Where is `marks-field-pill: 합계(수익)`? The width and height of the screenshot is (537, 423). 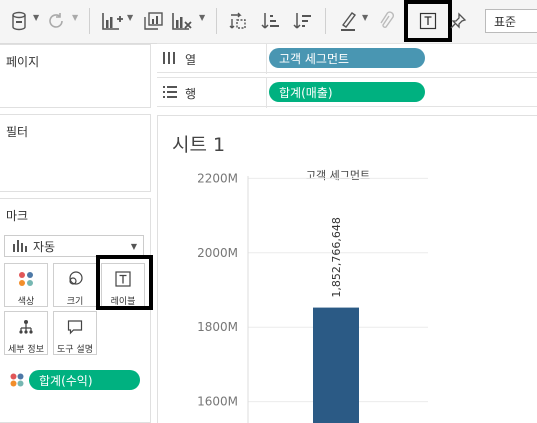
marks-field-pill: 합계(수익) is located at coordinates (84, 380).